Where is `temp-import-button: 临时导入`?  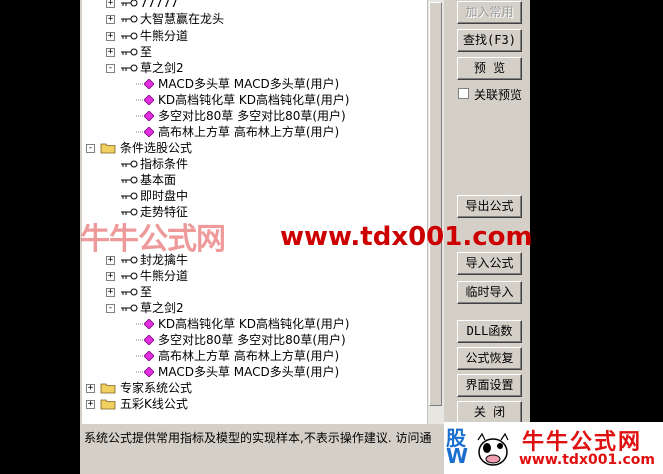 temp-import-button: 临时导入 is located at coordinates (489, 292).